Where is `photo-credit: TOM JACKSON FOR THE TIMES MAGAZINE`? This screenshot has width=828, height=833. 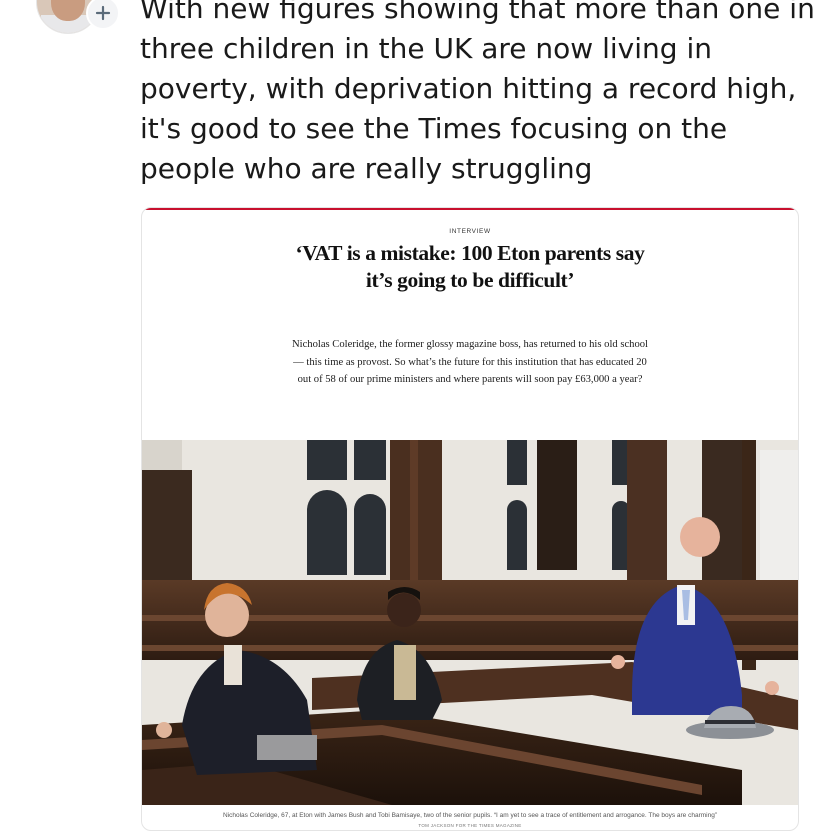
photo-credit: TOM JACKSON FOR THE TIMES MAGAZINE is located at coordinates (470, 825).